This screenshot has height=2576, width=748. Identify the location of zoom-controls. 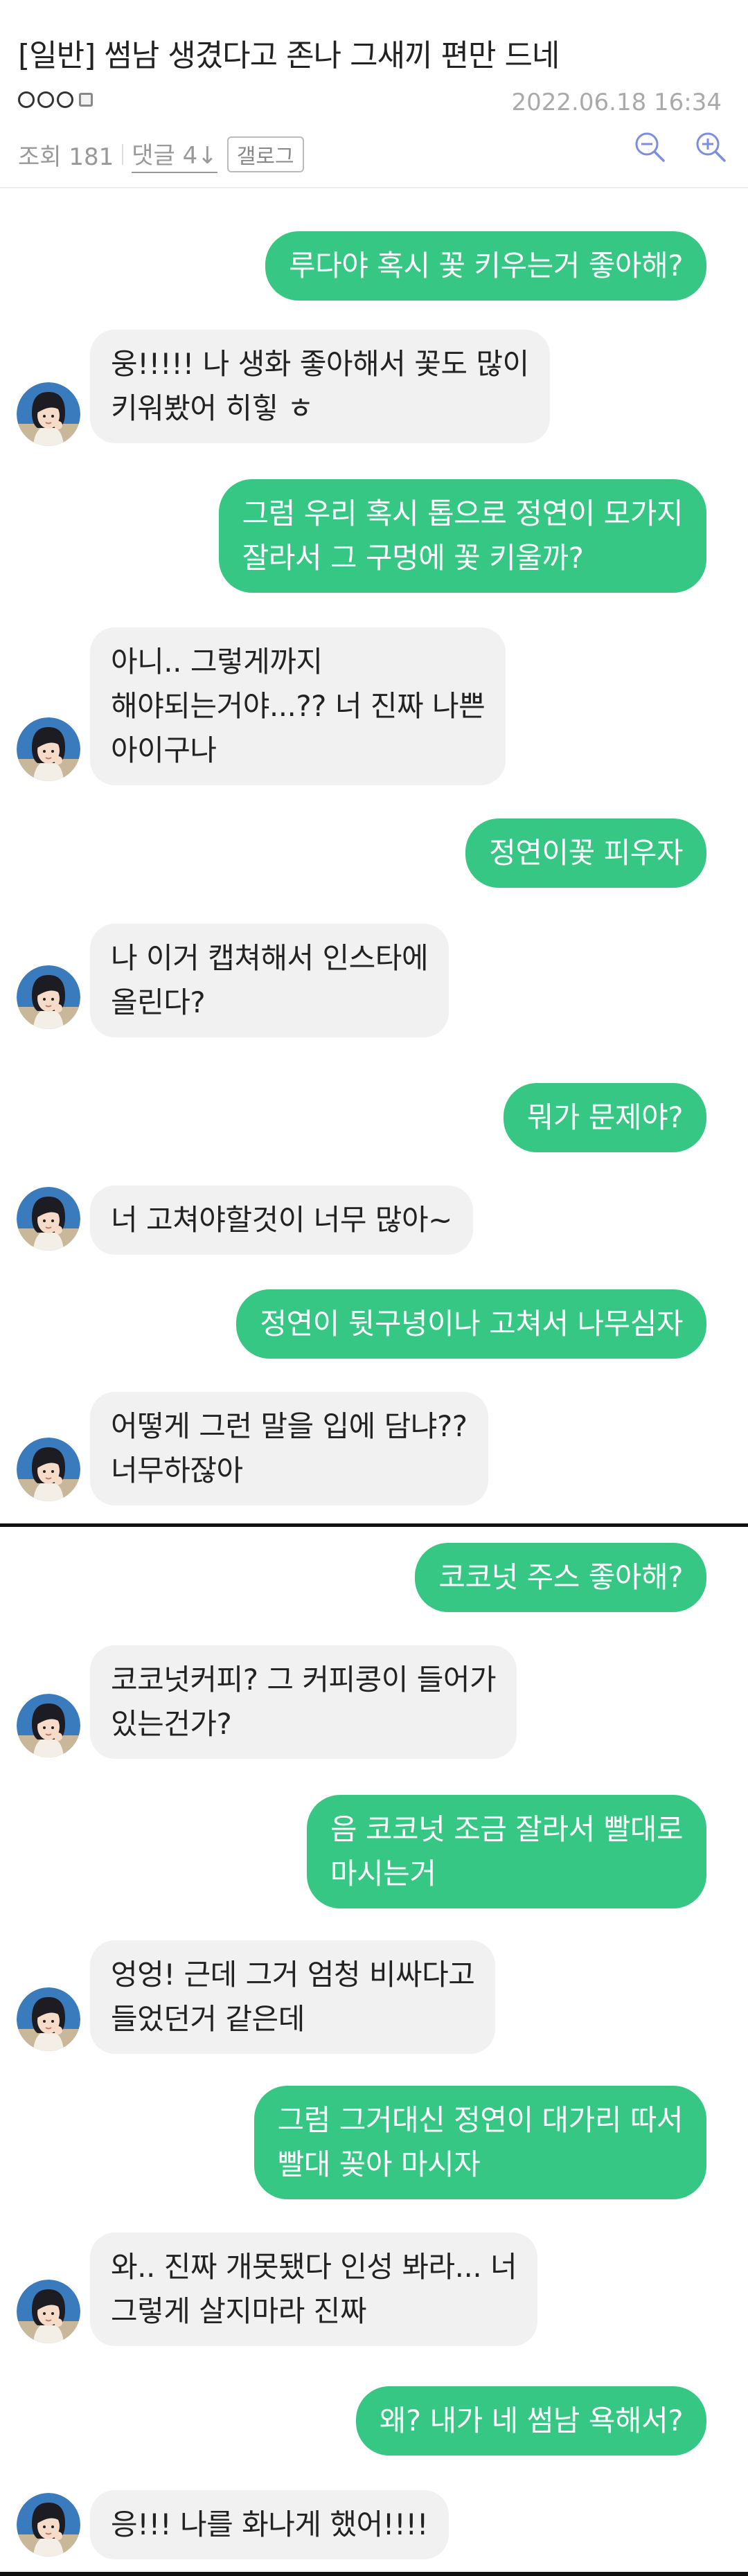
(680, 146).